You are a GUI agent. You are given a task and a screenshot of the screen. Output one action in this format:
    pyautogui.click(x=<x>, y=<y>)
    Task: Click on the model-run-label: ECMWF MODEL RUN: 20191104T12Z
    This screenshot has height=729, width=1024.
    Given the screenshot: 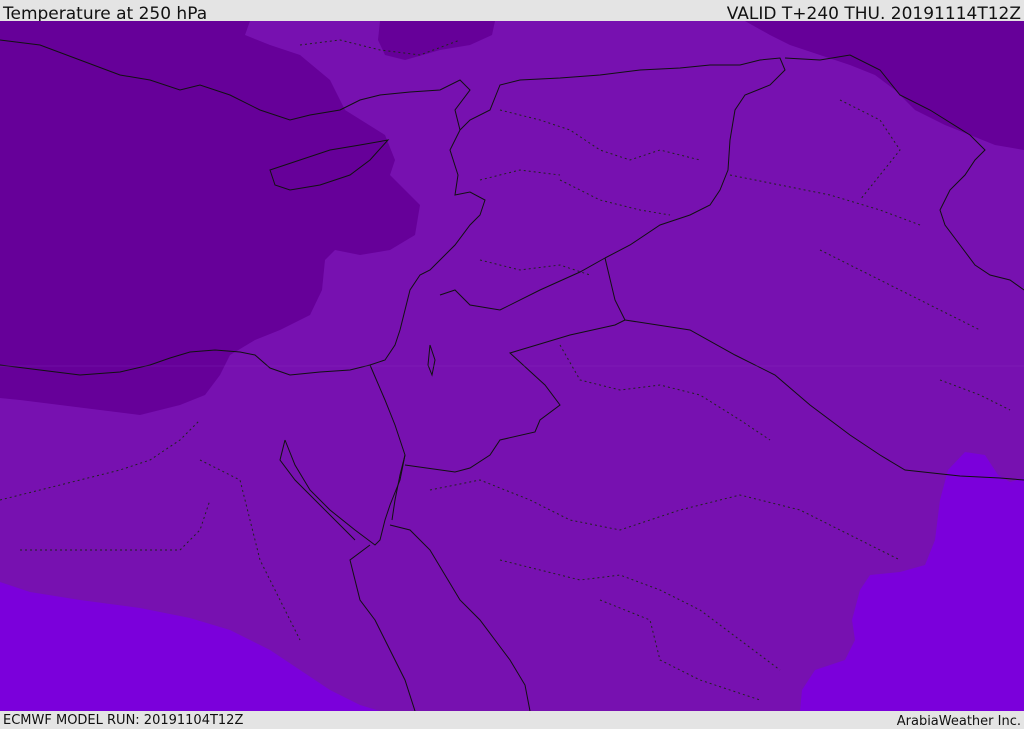 What is the action you would take?
    pyautogui.click(x=123, y=720)
    